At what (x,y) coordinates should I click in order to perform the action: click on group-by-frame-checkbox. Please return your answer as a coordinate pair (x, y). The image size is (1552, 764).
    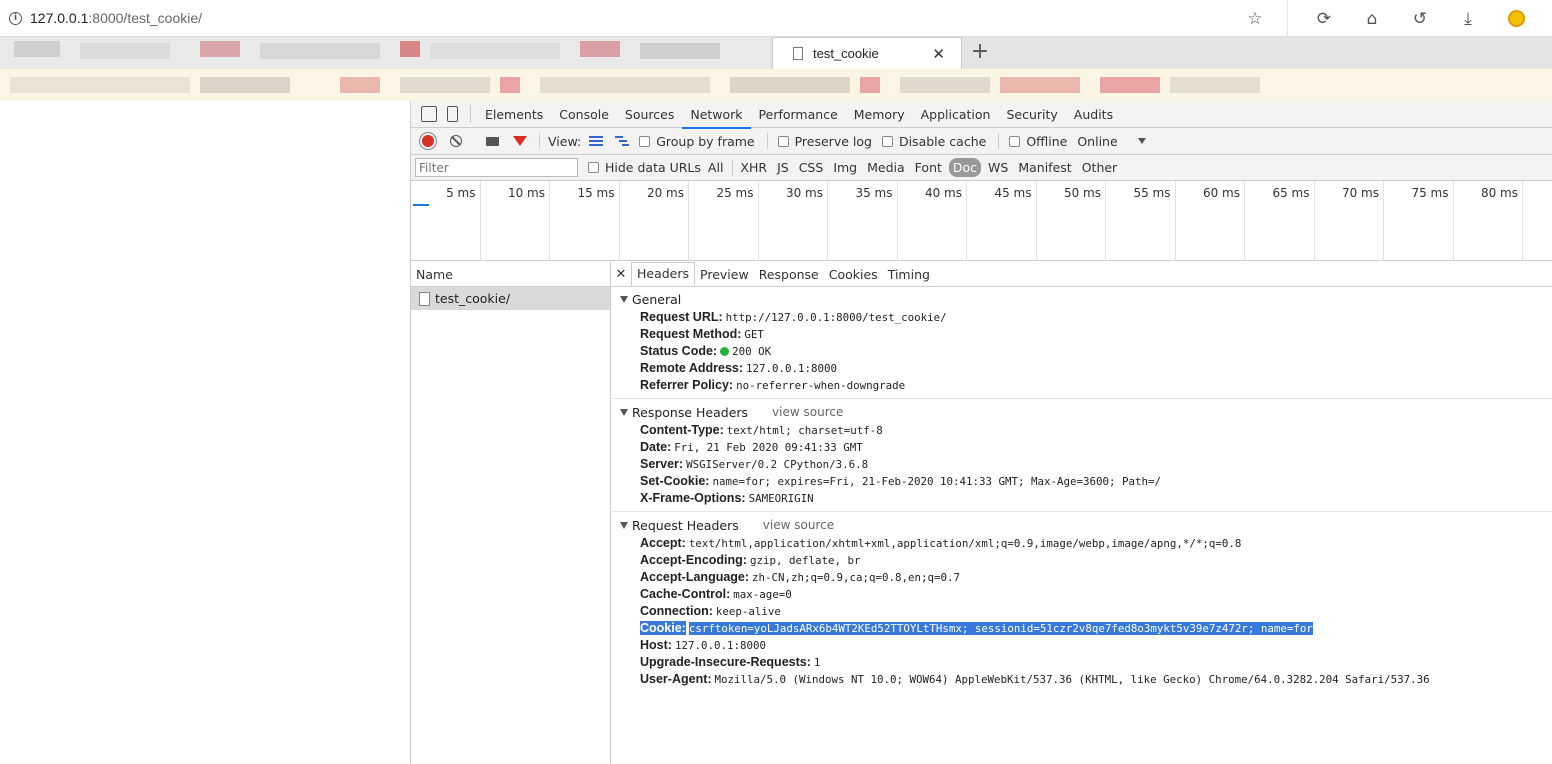
    Looking at the image, I should click on (645, 141).